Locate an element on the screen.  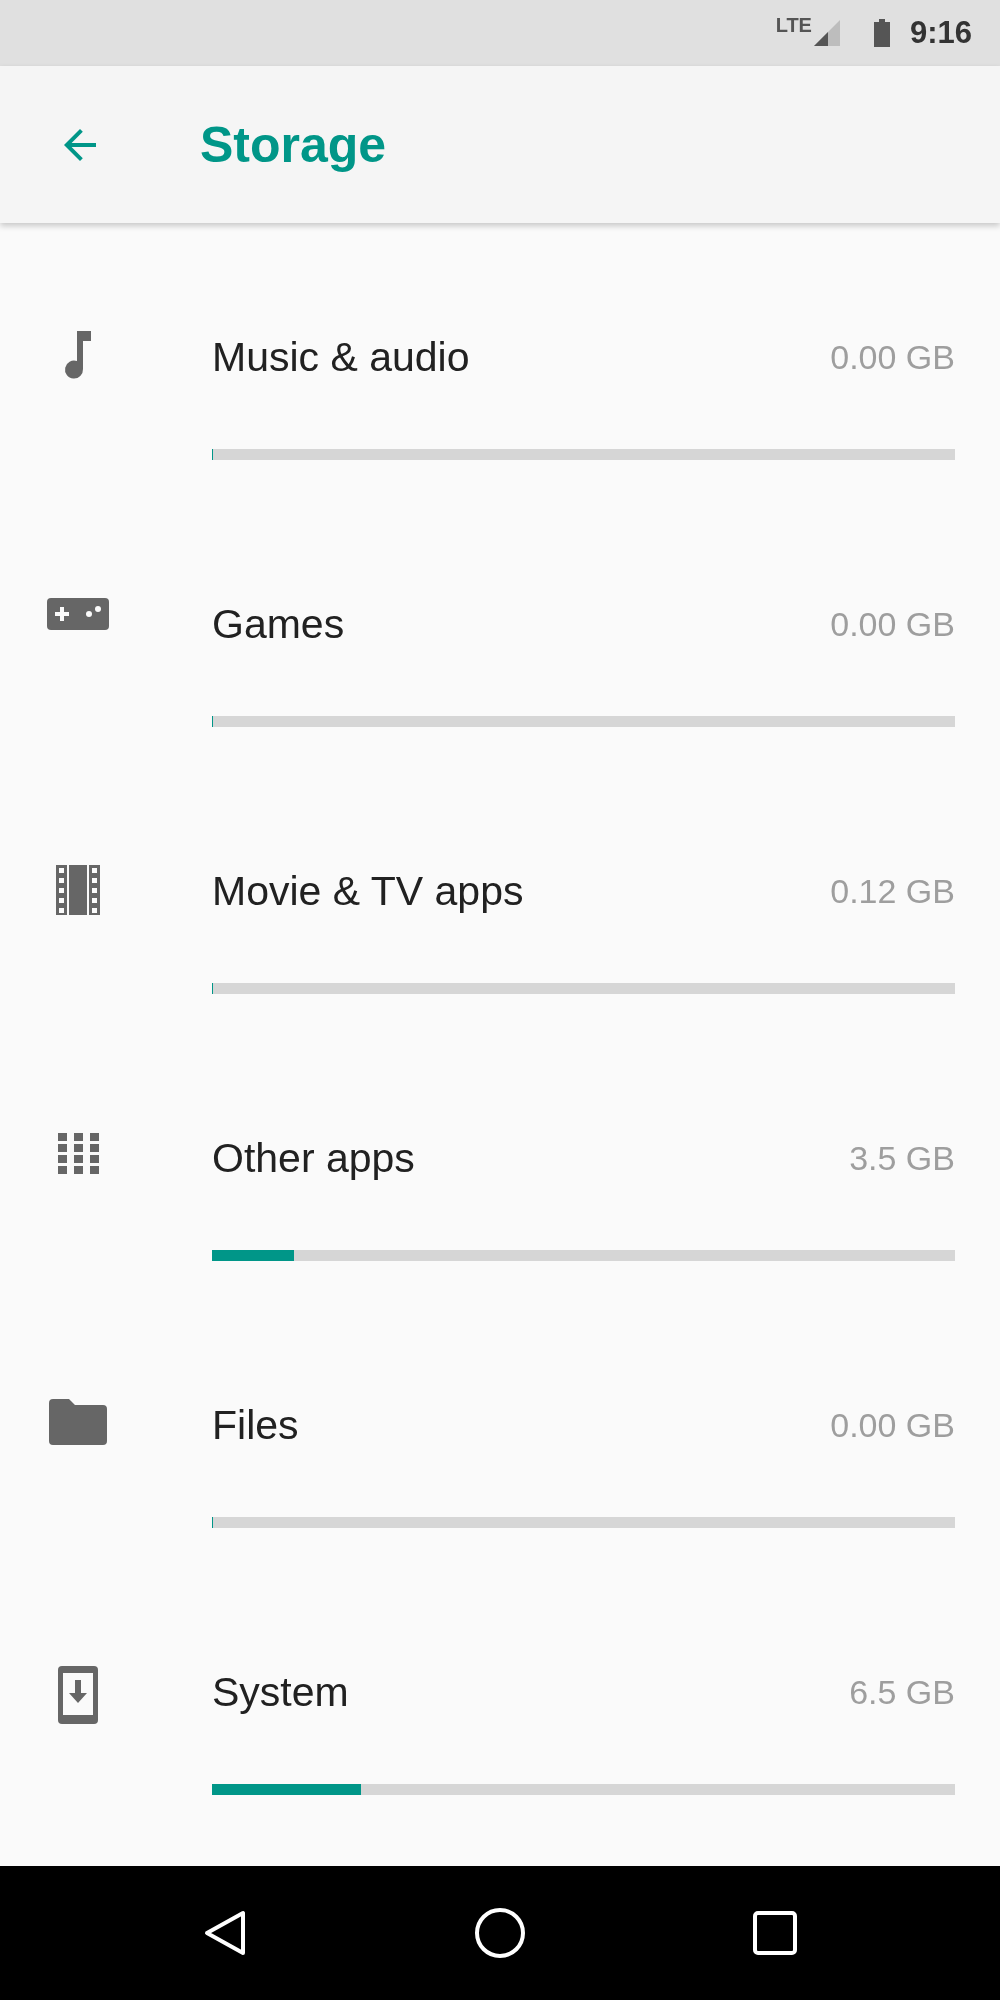
category-label: Movie & TV apps is located at coordinates (368, 891).